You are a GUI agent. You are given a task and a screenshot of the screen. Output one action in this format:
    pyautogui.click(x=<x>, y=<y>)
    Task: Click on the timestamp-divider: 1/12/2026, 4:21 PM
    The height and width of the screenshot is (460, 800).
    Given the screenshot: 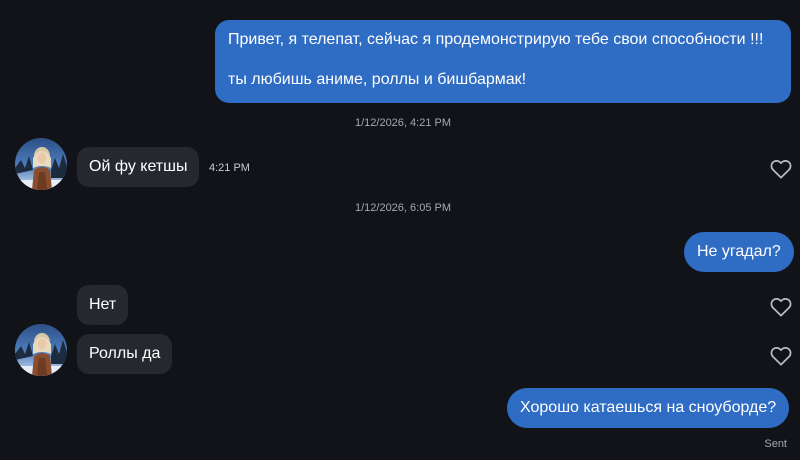 What is the action you would take?
    pyautogui.click(x=402, y=123)
    